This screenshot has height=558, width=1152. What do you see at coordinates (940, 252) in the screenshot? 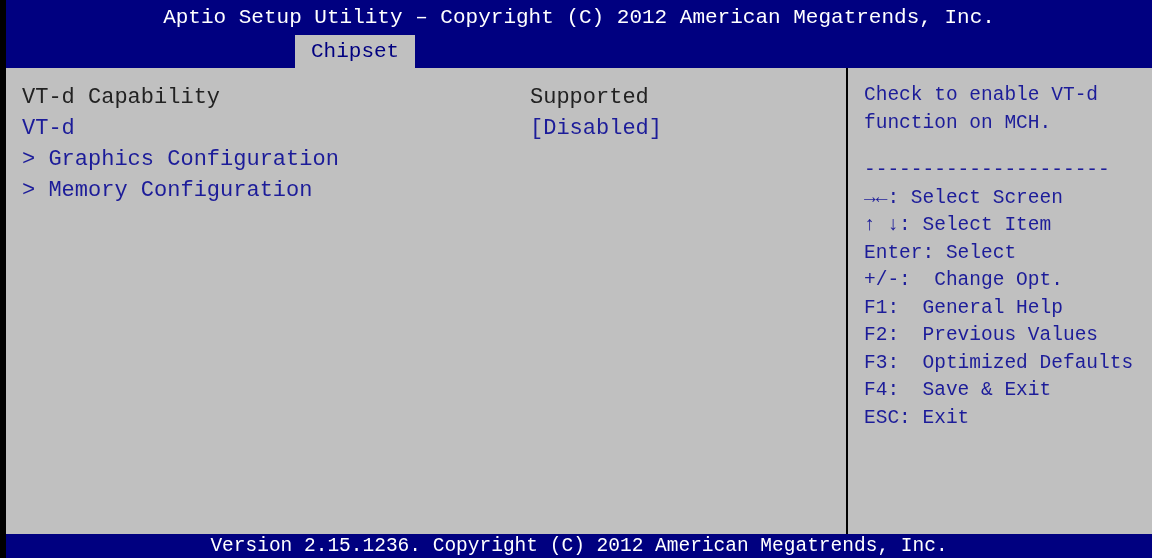
I see `key-hint: Enter: Select` at bounding box center [940, 252].